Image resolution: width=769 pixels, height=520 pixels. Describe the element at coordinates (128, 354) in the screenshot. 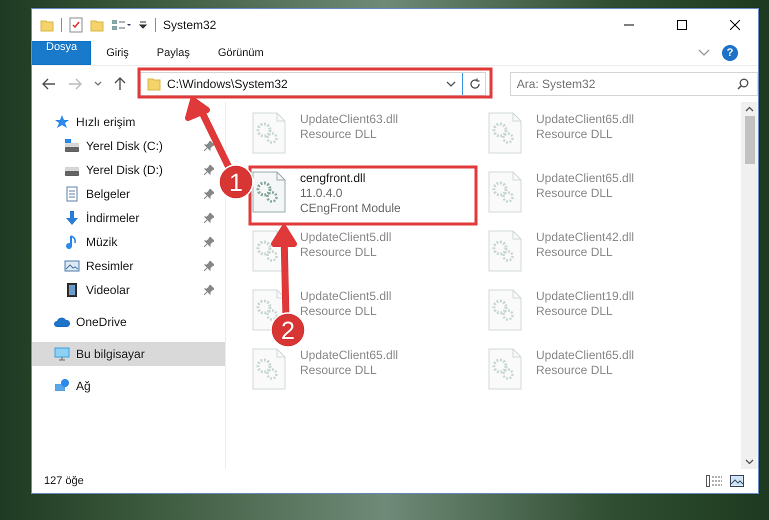

I see `nav-item: Bu bilgisayar` at that location.